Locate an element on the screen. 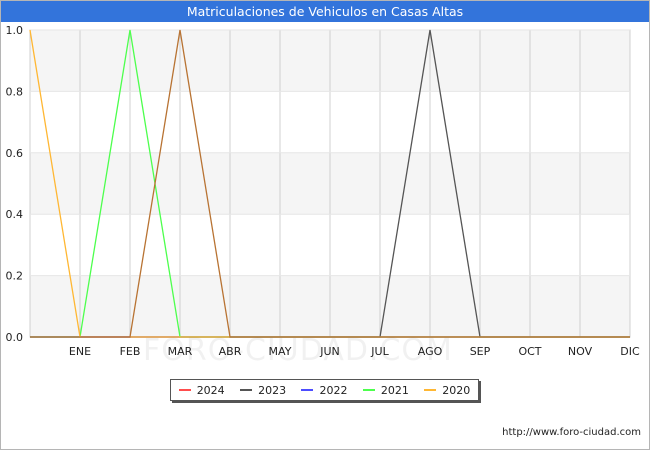  x-tick-label: NOV is located at coordinates (580, 351).